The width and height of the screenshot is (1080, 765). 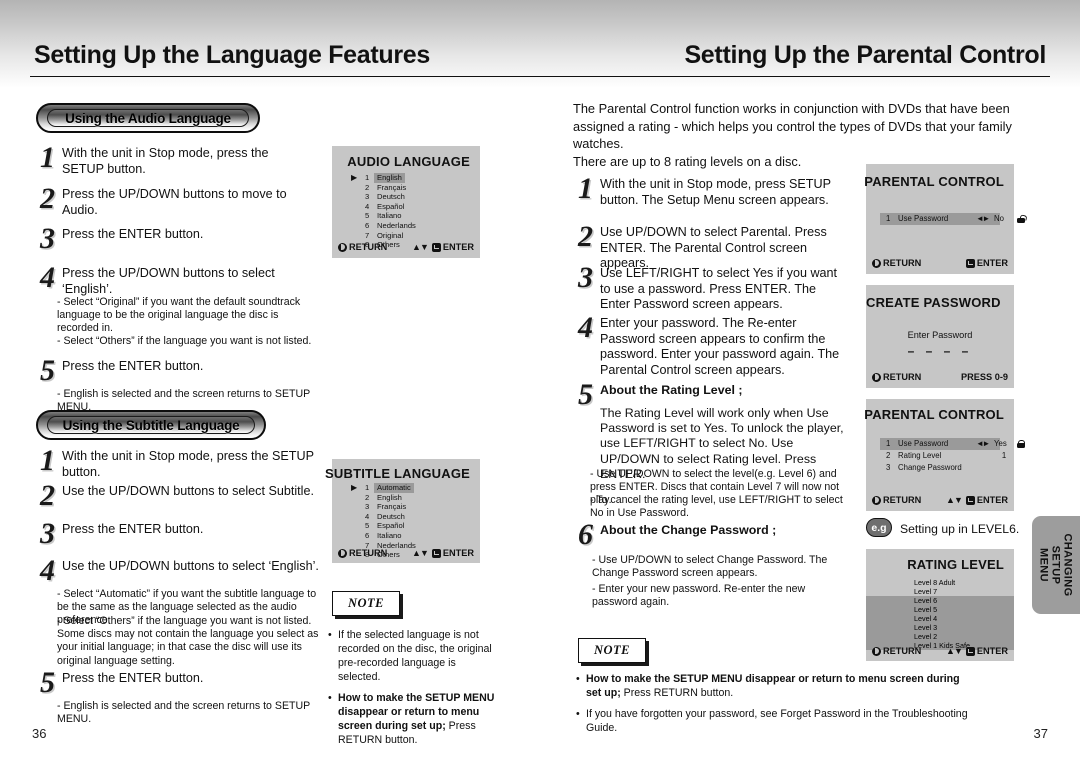 What do you see at coordinates (986, 263) in the screenshot?
I see `osd-enter-control: ENTER` at bounding box center [986, 263].